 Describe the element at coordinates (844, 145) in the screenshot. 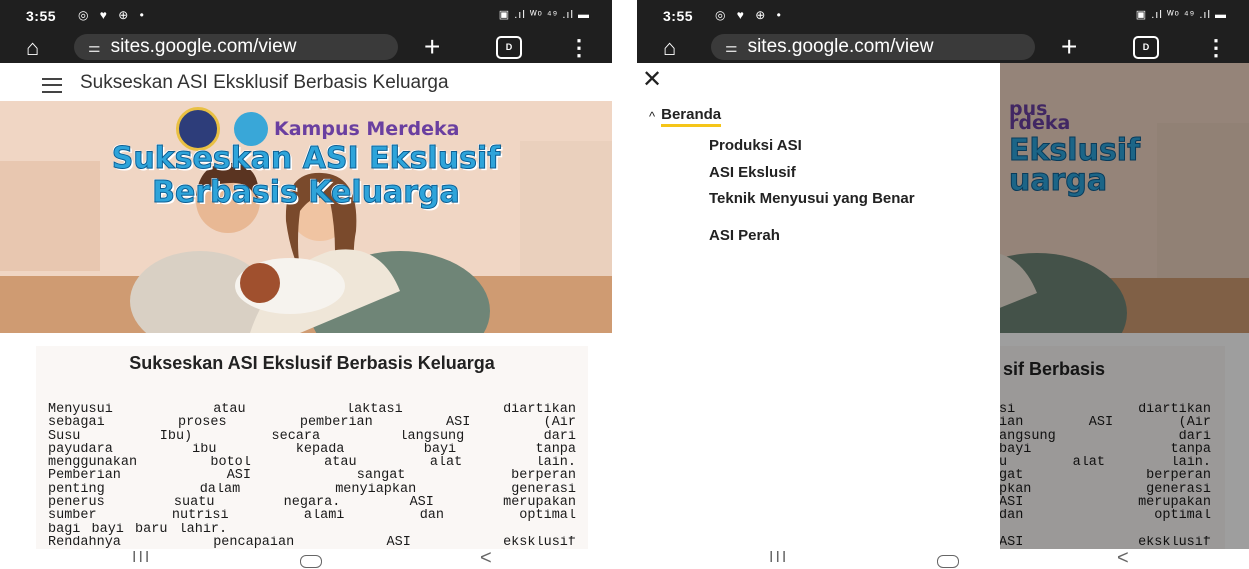

I see `nav-item-produksi-asi: Produksi ASI` at that location.